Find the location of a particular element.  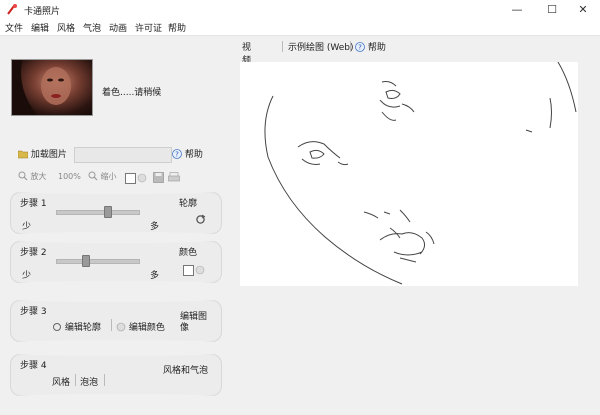

color-refresh-icon is located at coordinates (200, 270).